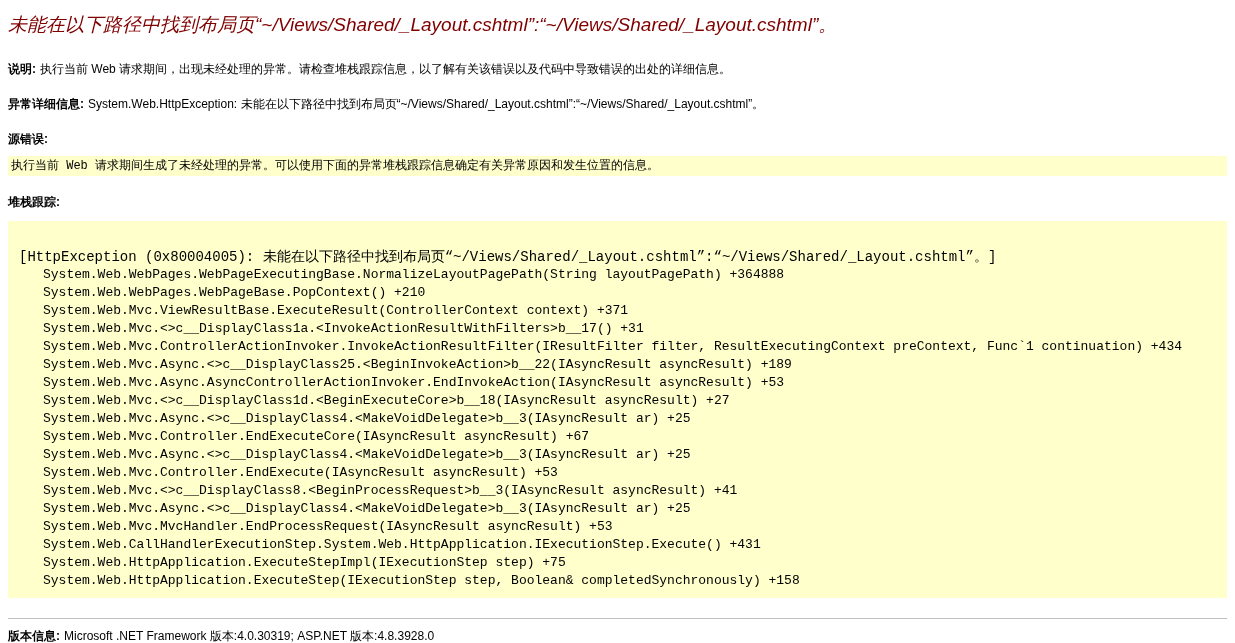 This screenshot has height=643, width=1235. What do you see at coordinates (324, 311) in the screenshot?
I see `stack-frame: System.Web.Mvc.ViewResultBase.ExecuteResult(ControllerContext context) +371` at bounding box center [324, 311].